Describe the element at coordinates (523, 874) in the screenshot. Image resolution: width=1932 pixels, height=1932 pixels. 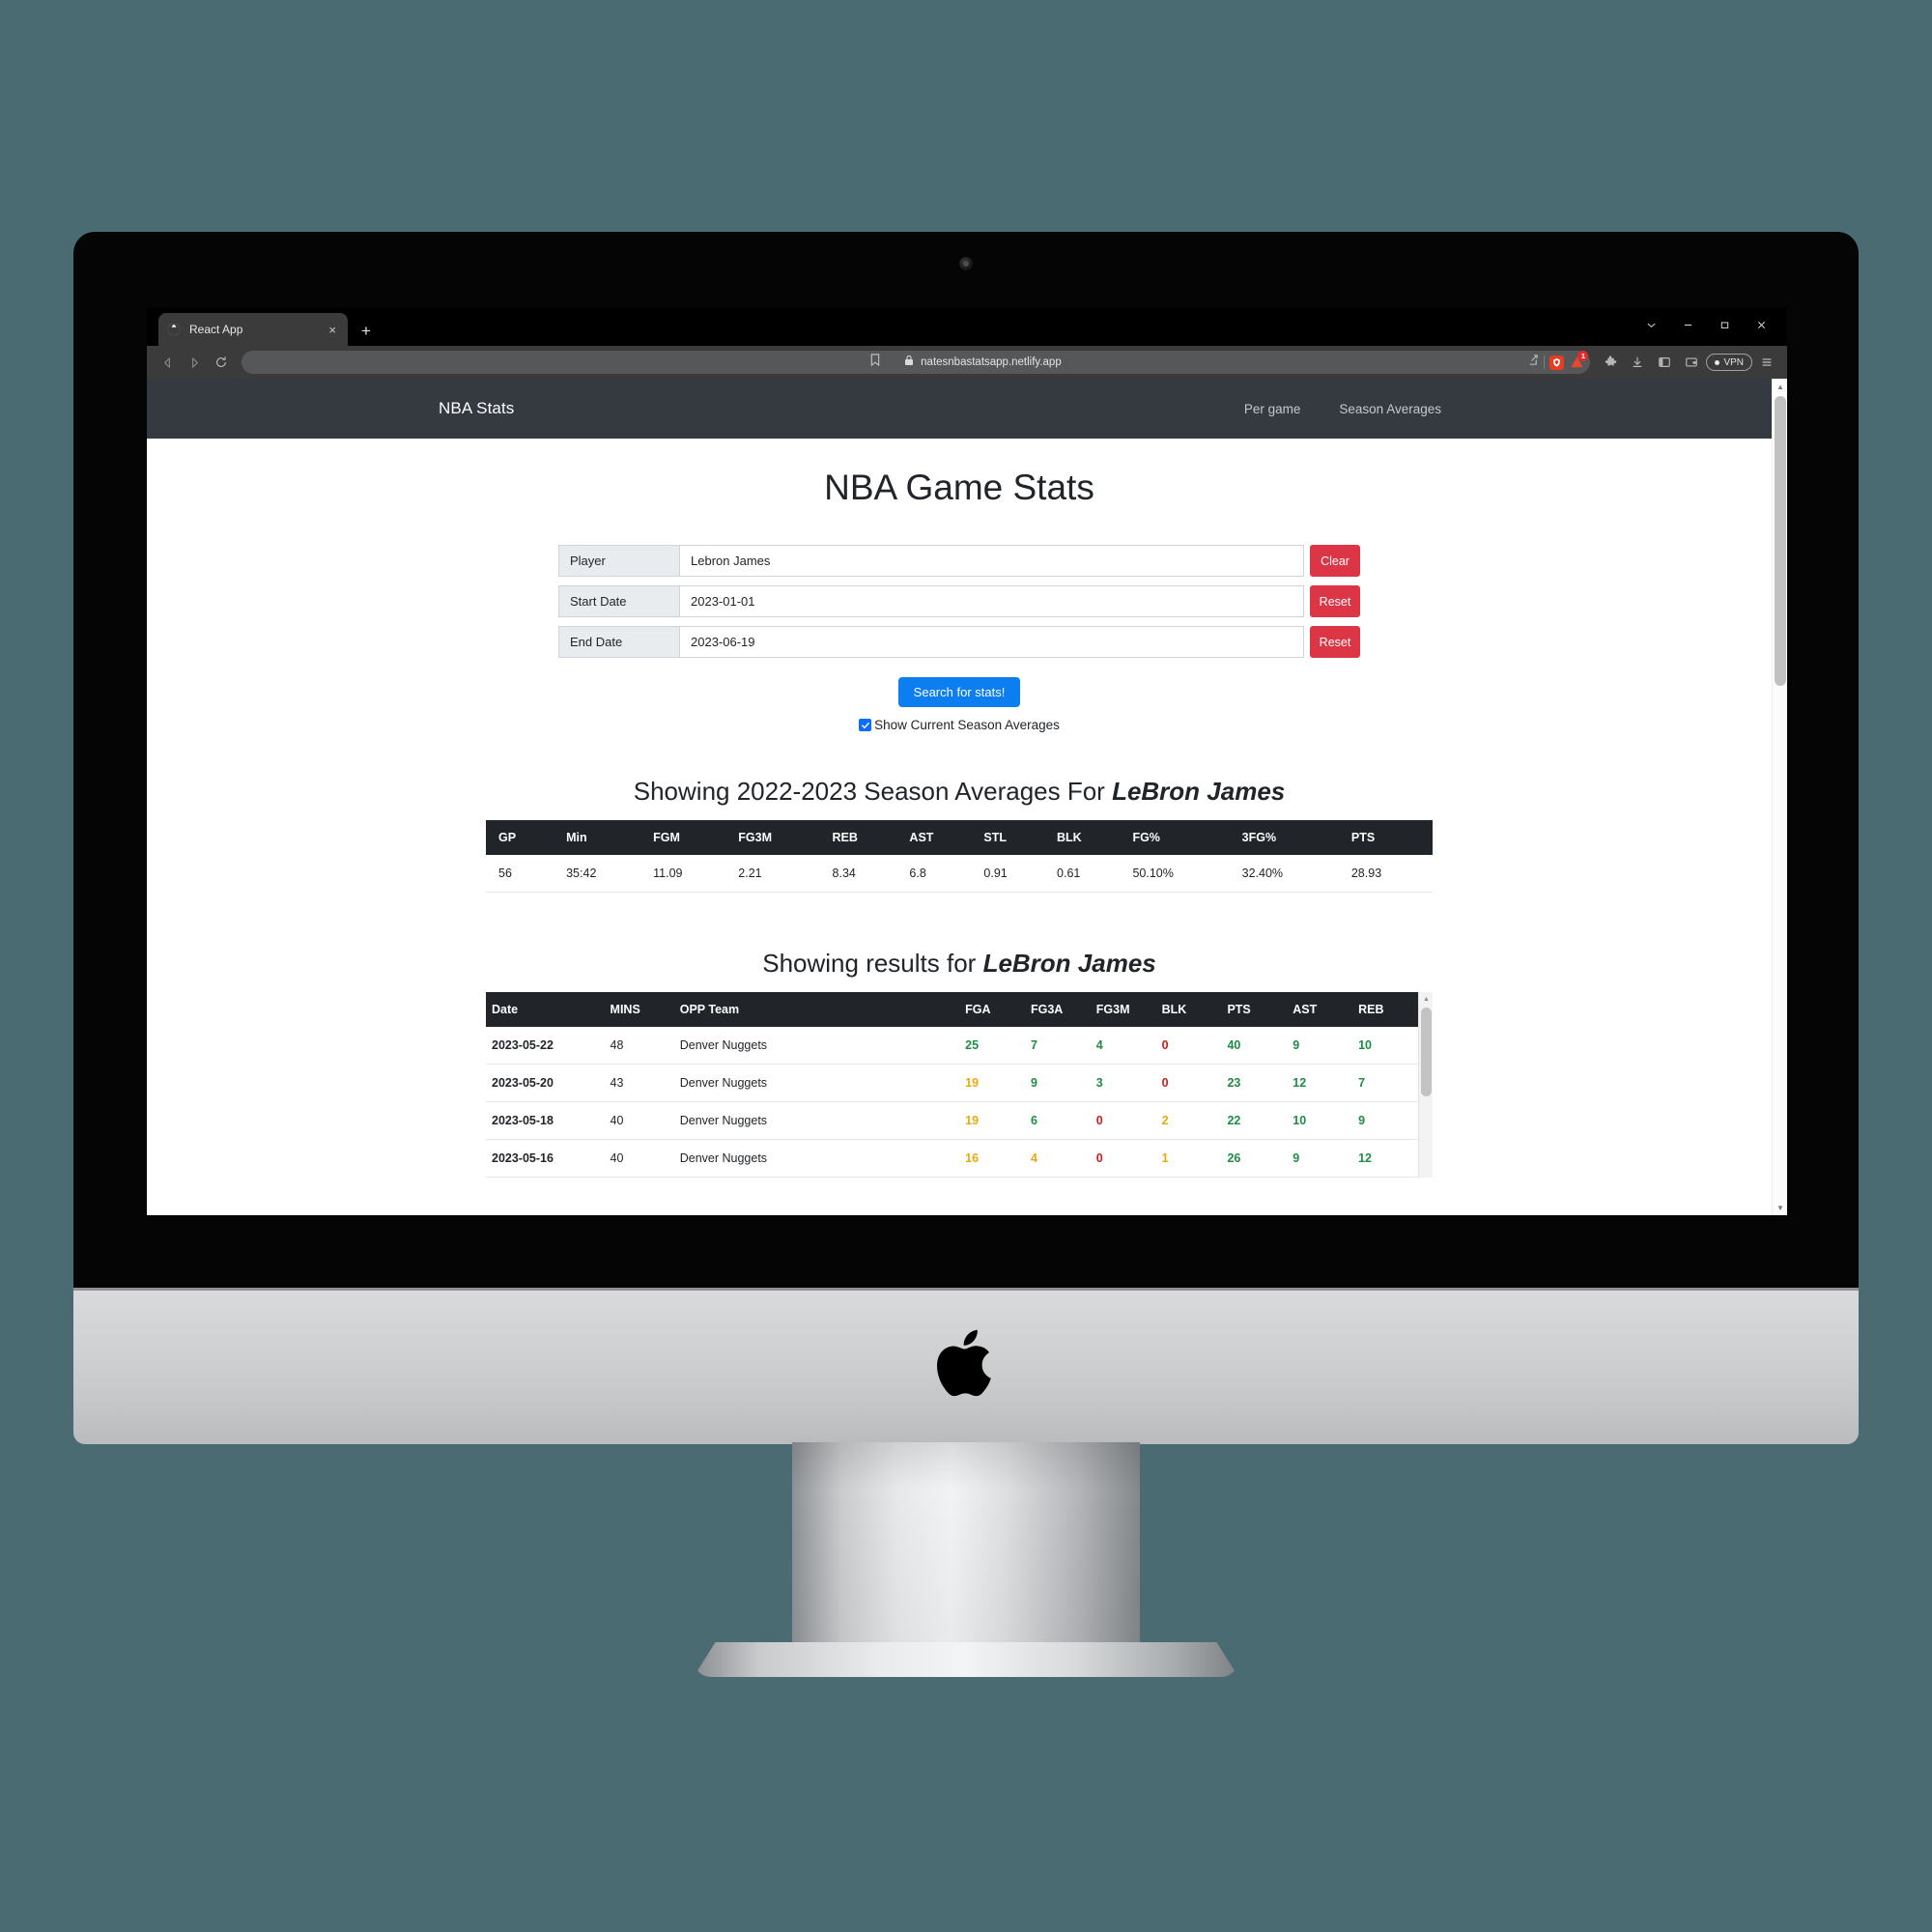
I see `cell-gp: 56` at that location.